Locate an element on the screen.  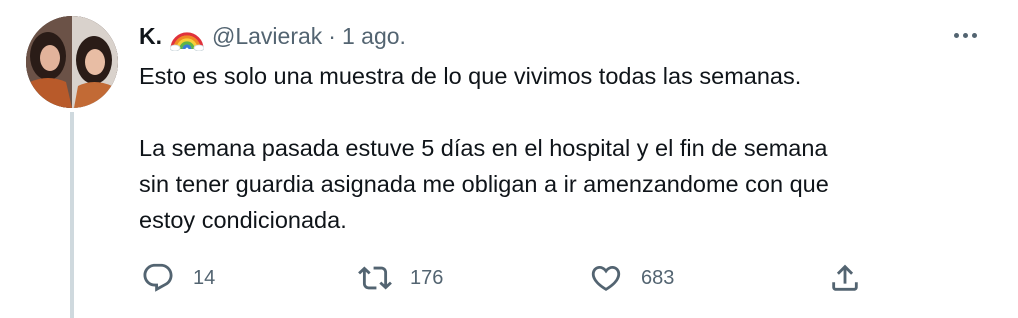
avatar is located at coordinates (72, 62).